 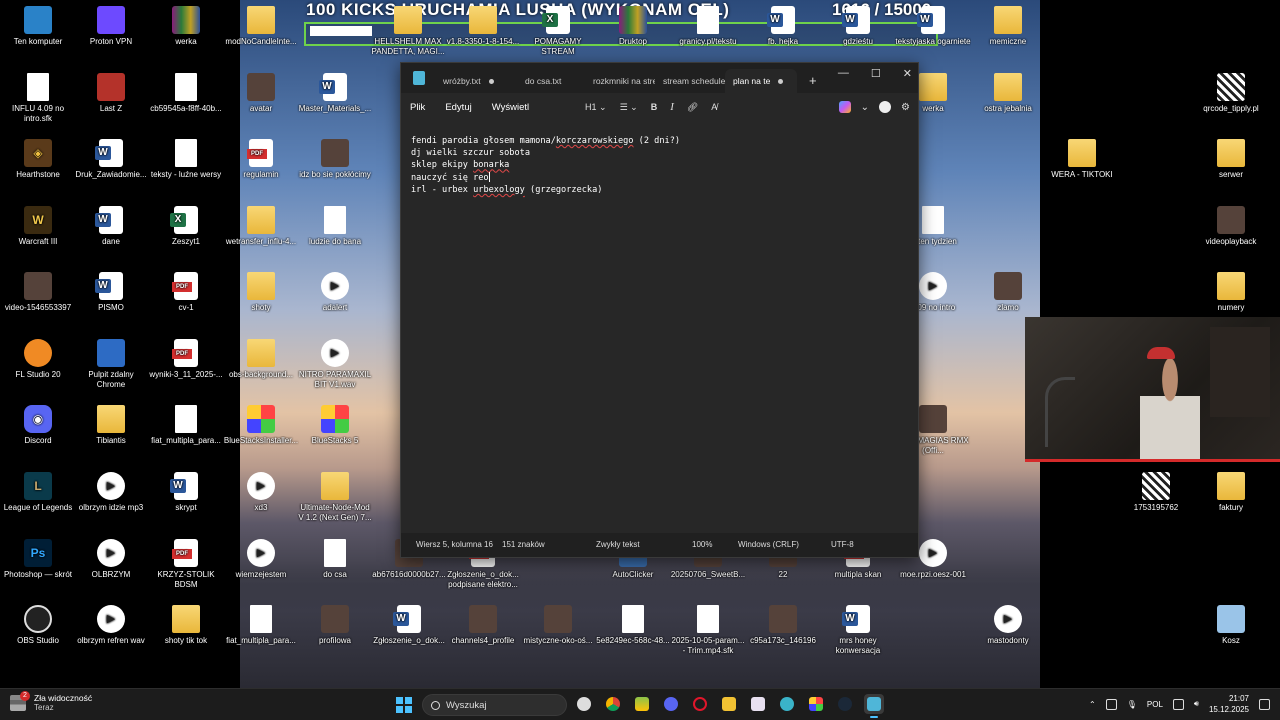 What do you see at coordinates (111, 292) in the screenshot?
I see `desktop-icon: PISMO` at bounding box center [111, 292].